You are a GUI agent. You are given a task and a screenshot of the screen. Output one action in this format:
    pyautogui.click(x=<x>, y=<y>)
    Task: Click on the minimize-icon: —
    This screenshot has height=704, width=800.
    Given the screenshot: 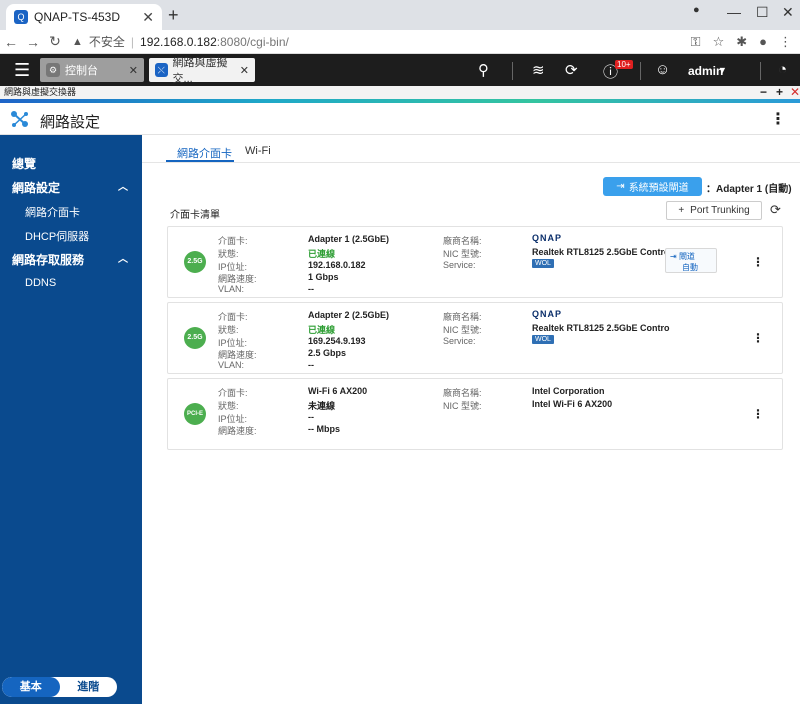 What is the action you would take?
    pyautogui.click(x=734, y=12)
    